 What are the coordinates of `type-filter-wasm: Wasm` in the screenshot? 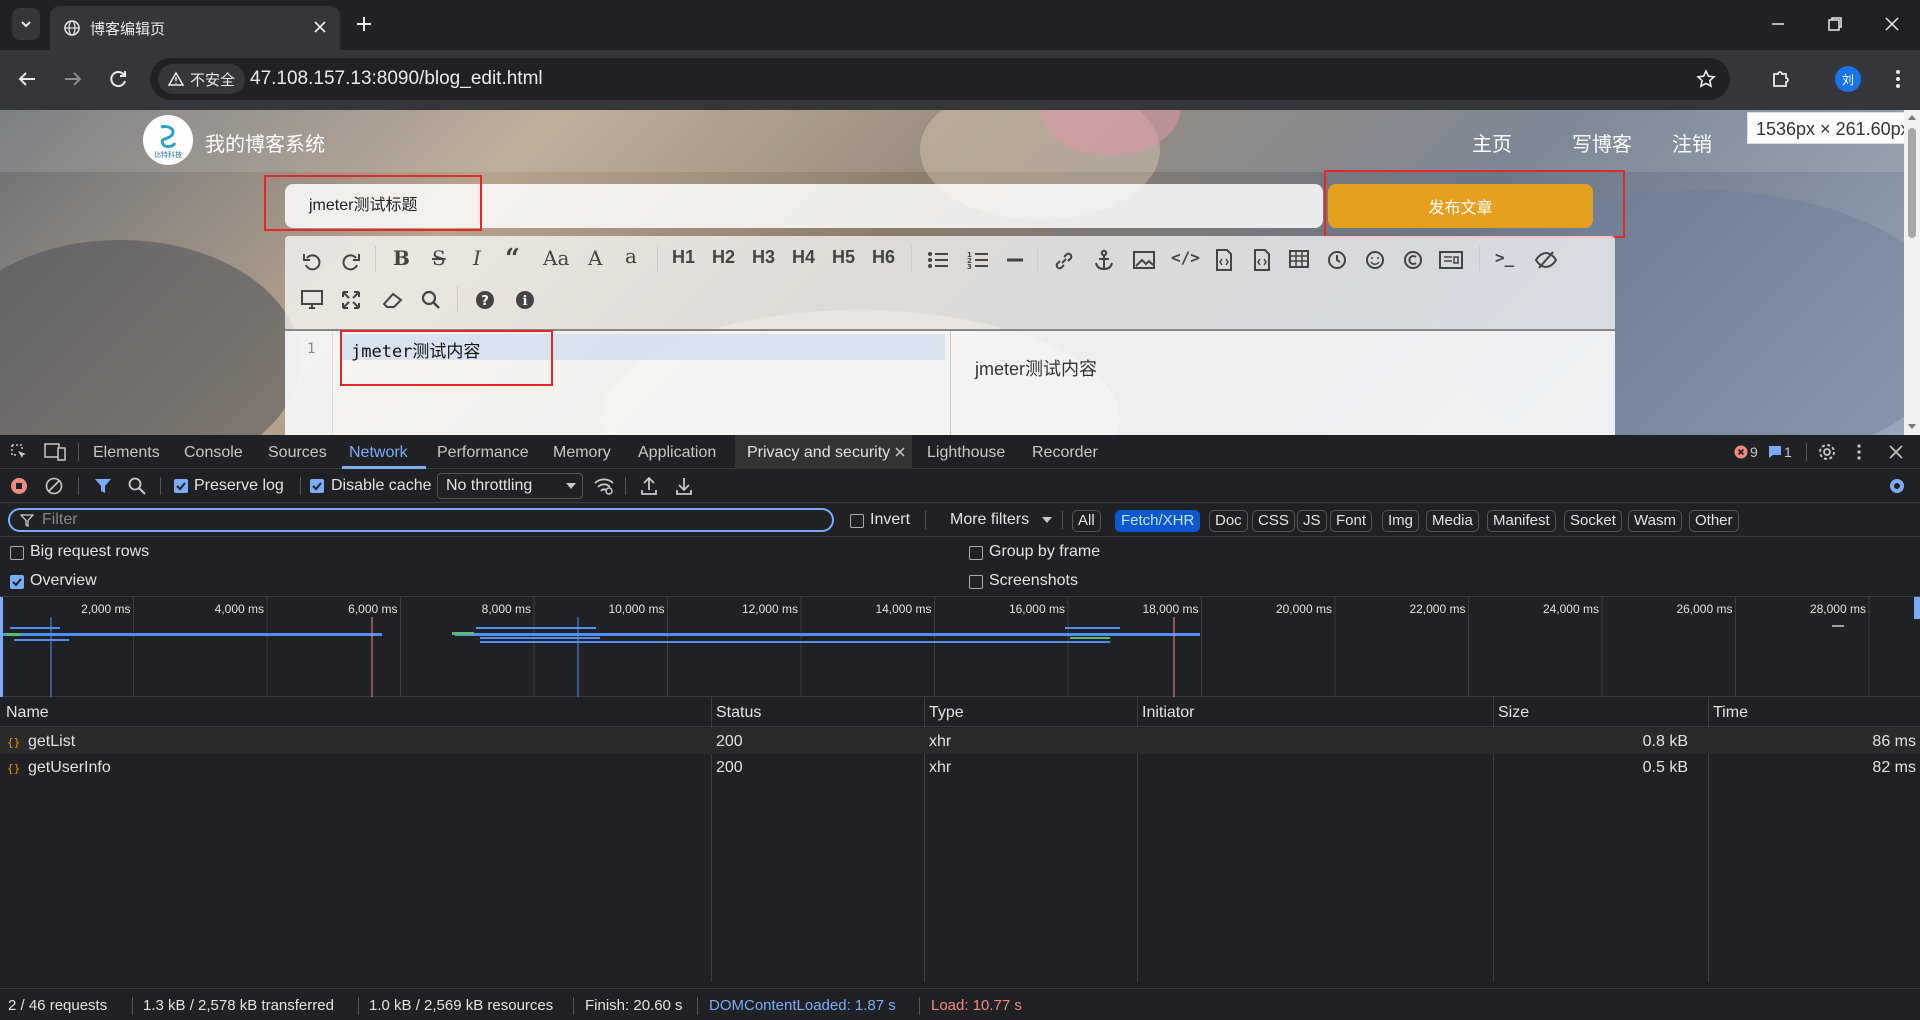 It's located at (1655, 521).